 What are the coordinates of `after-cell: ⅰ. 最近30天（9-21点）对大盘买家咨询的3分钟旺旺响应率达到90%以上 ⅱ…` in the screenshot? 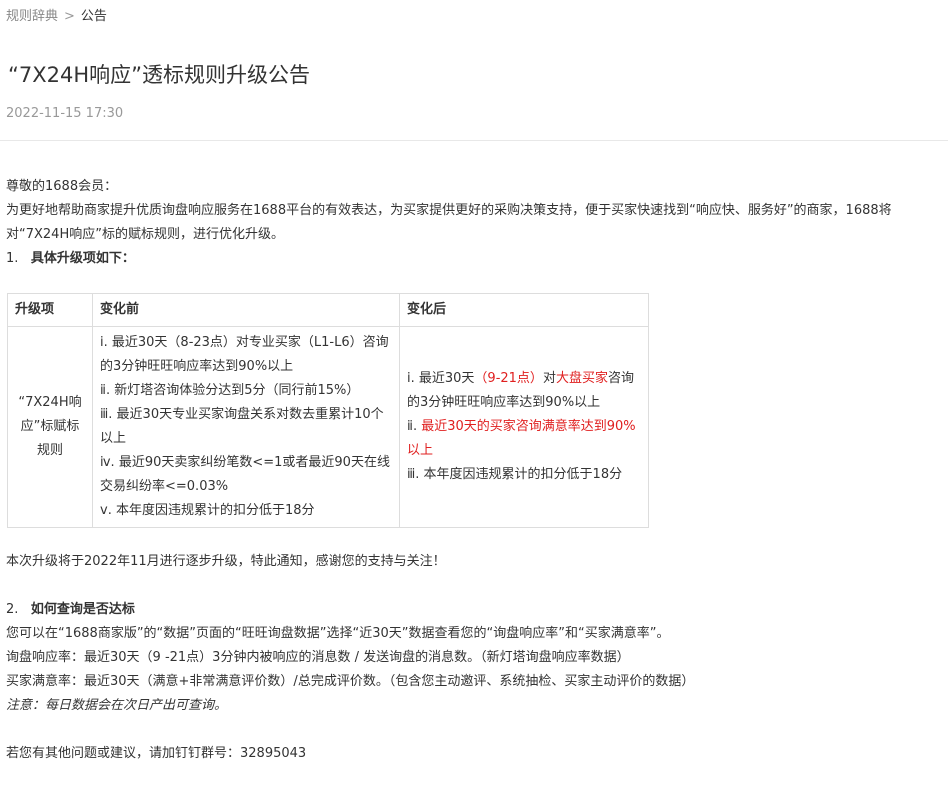 It's located at (524, 427).